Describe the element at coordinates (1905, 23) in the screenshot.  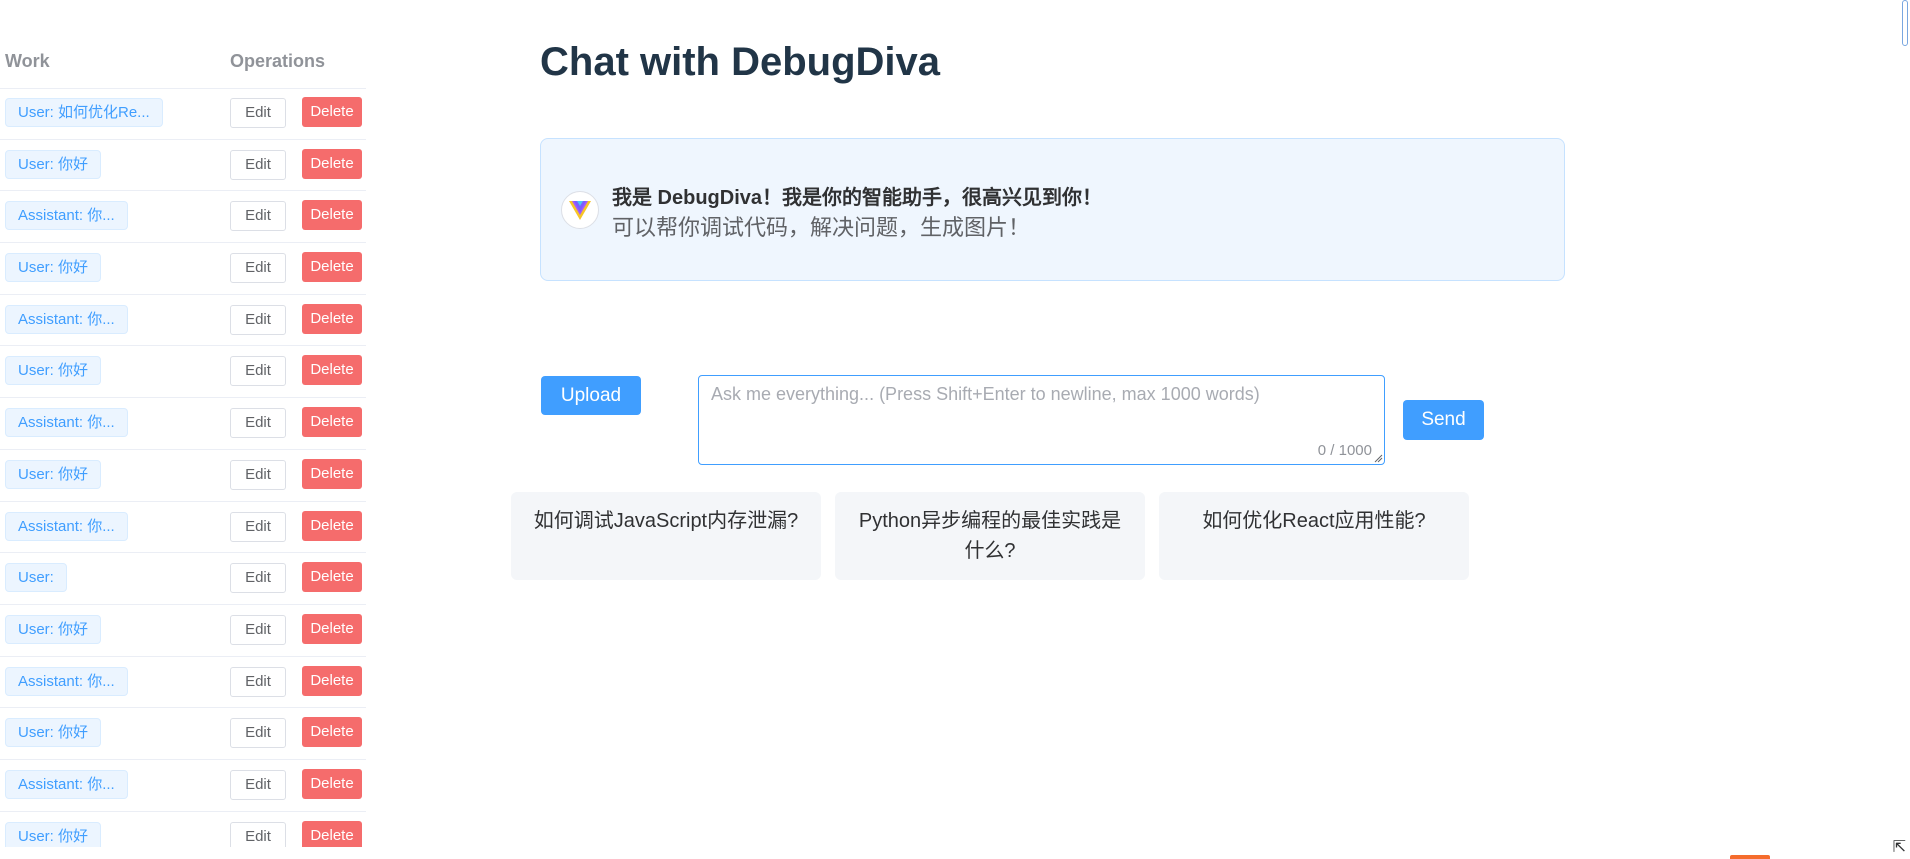
I see `scrollbar-thumb` at that location.